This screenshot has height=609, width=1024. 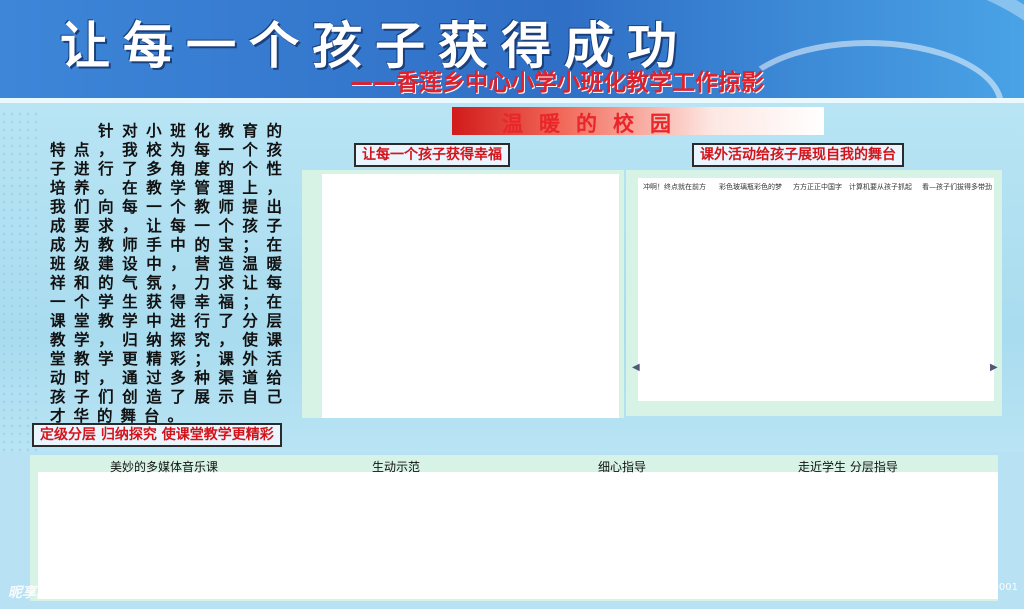 What do you see at coordinates (557, 83) in the screenshot?
I see `subtitle: ——香莲乡中心小学小班化教学工作掠影` at bounding box center [557, 83].